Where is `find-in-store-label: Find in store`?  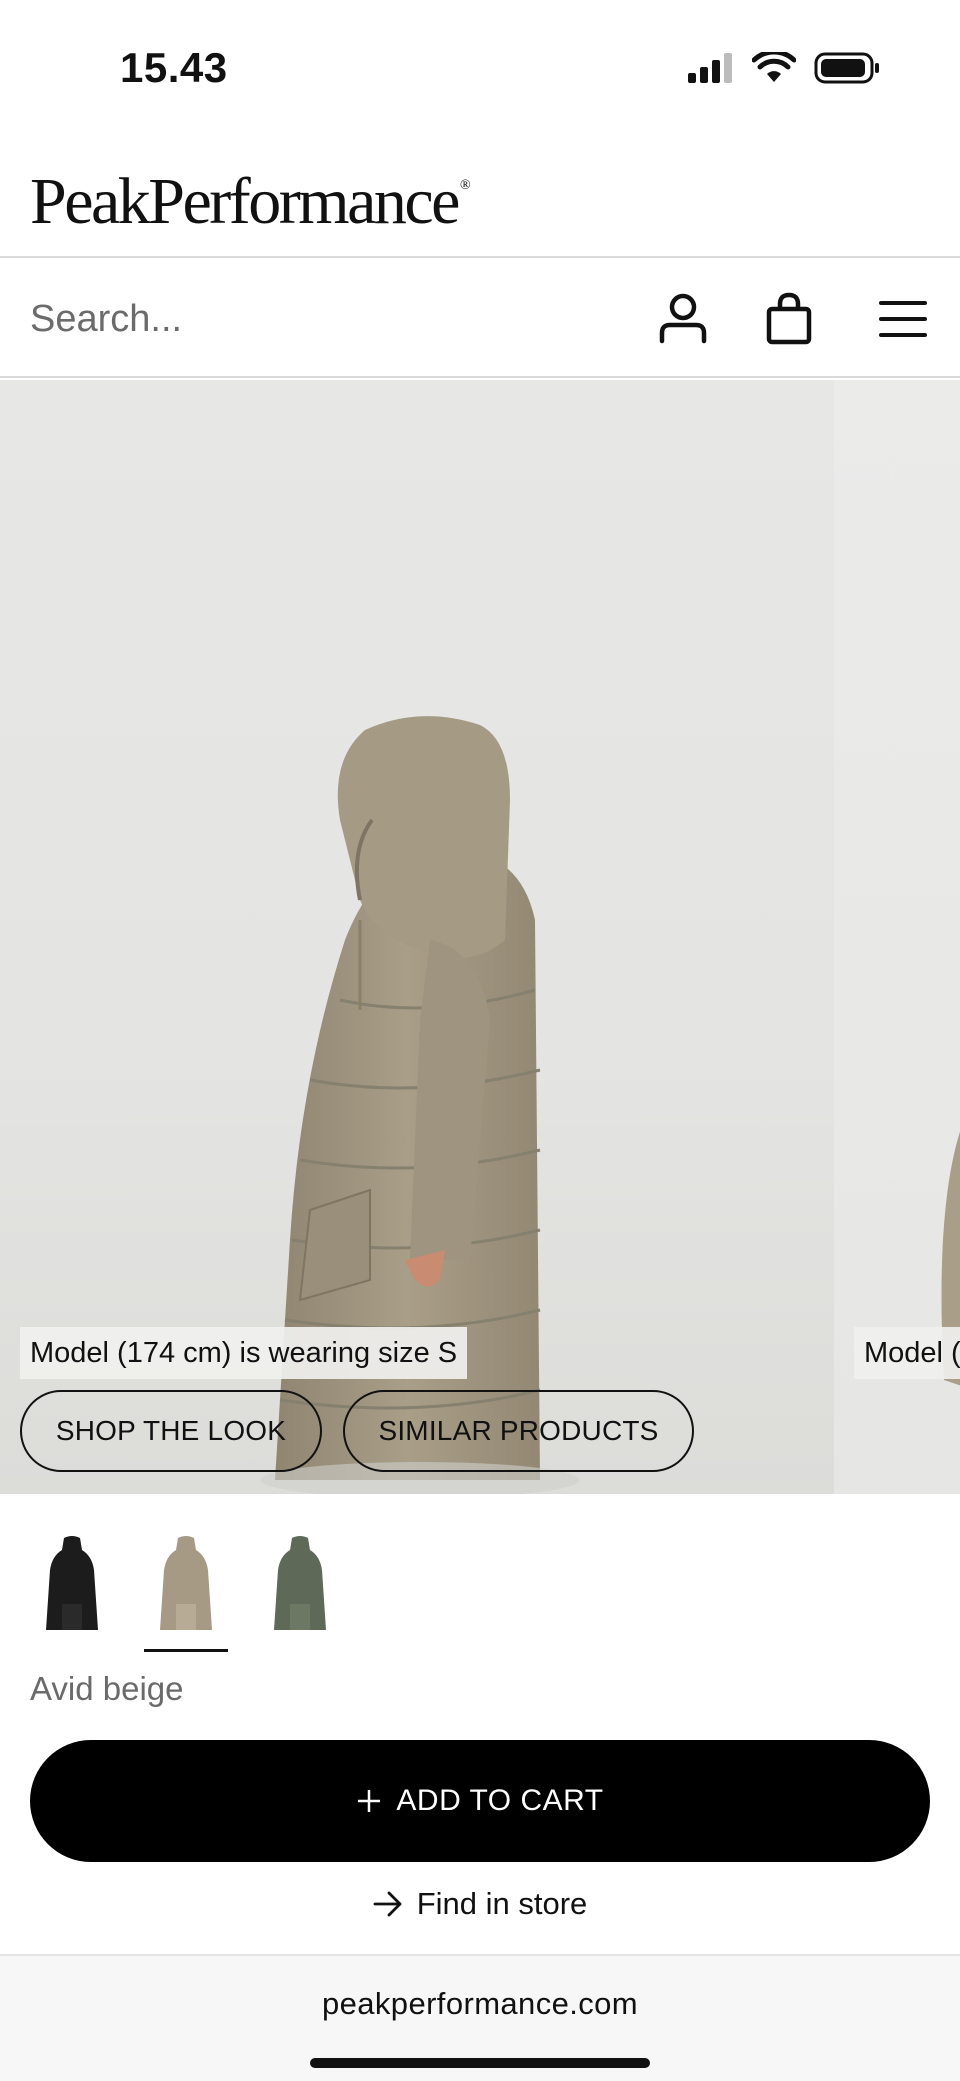 find-in-store-label: Find in store is located at coordinates (502, 1903).